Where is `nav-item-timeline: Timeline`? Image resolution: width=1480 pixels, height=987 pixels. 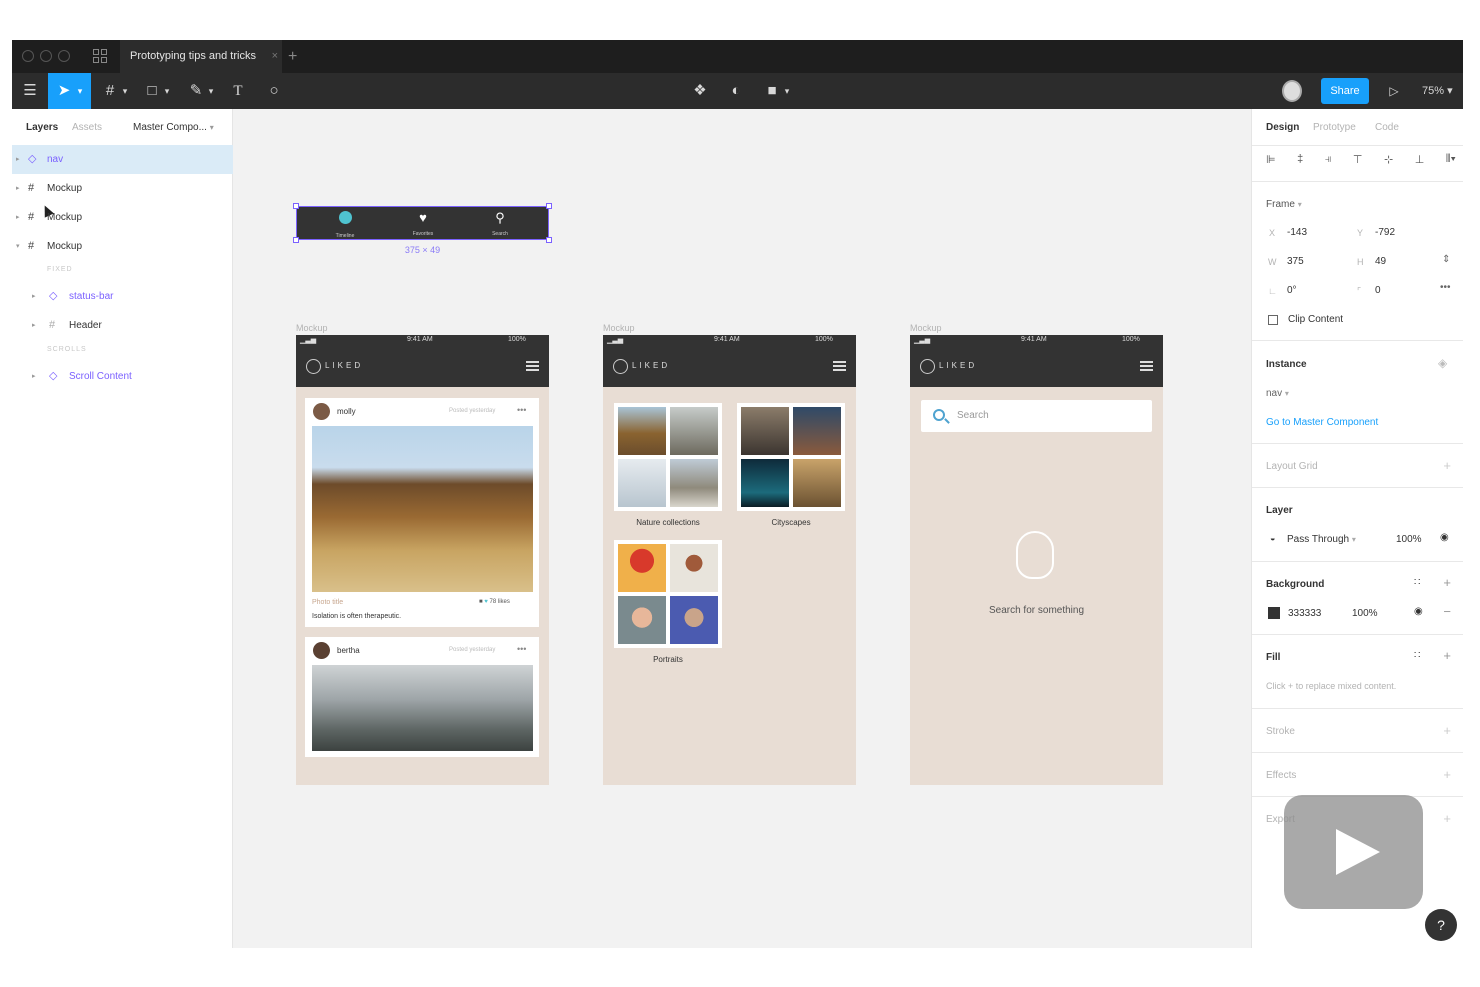 nav-item-timeline: Timeline is located at coordinates (345, 227).